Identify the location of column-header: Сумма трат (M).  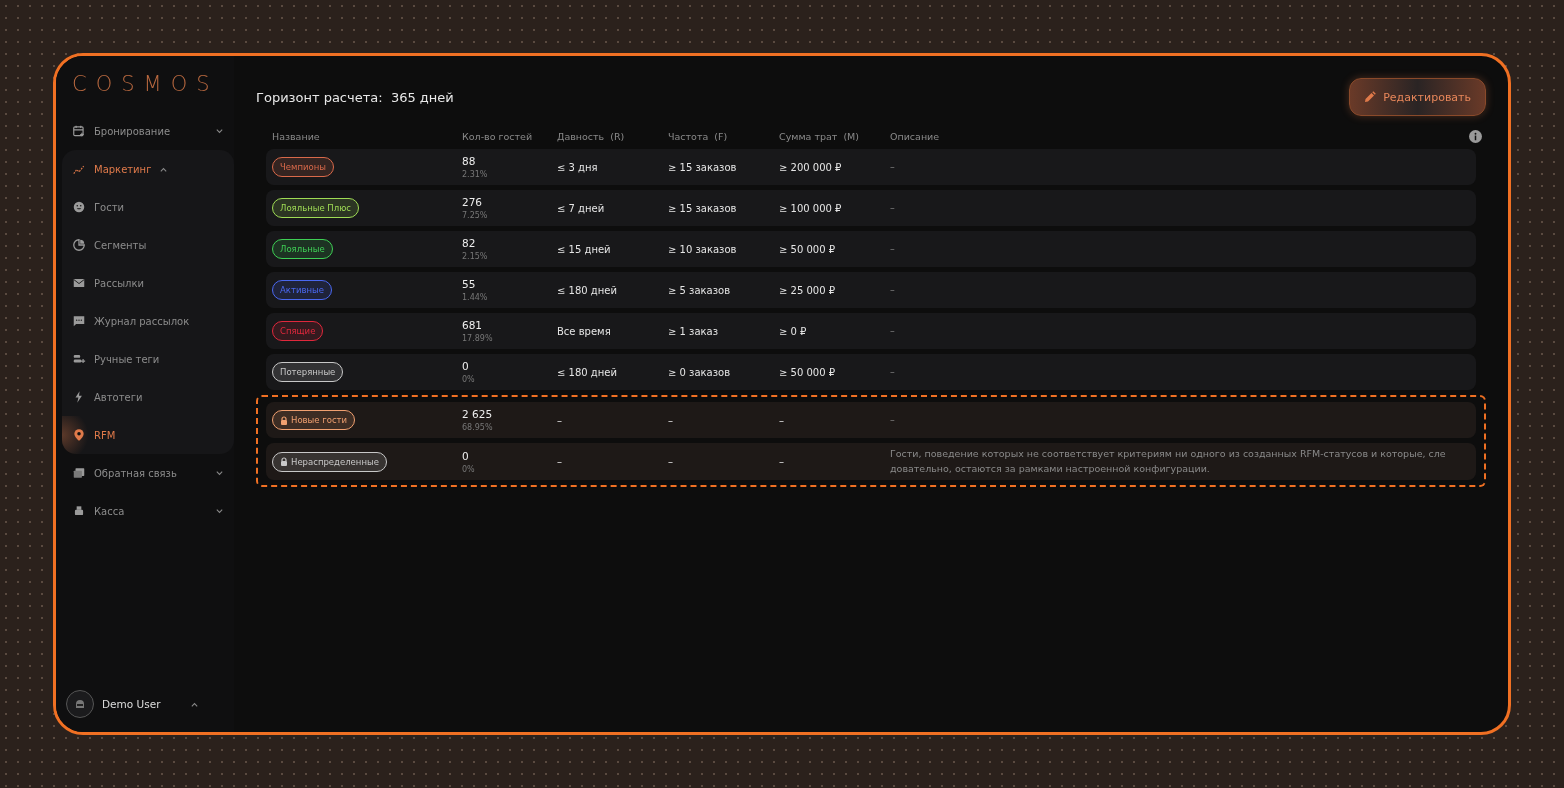
(819, 136).